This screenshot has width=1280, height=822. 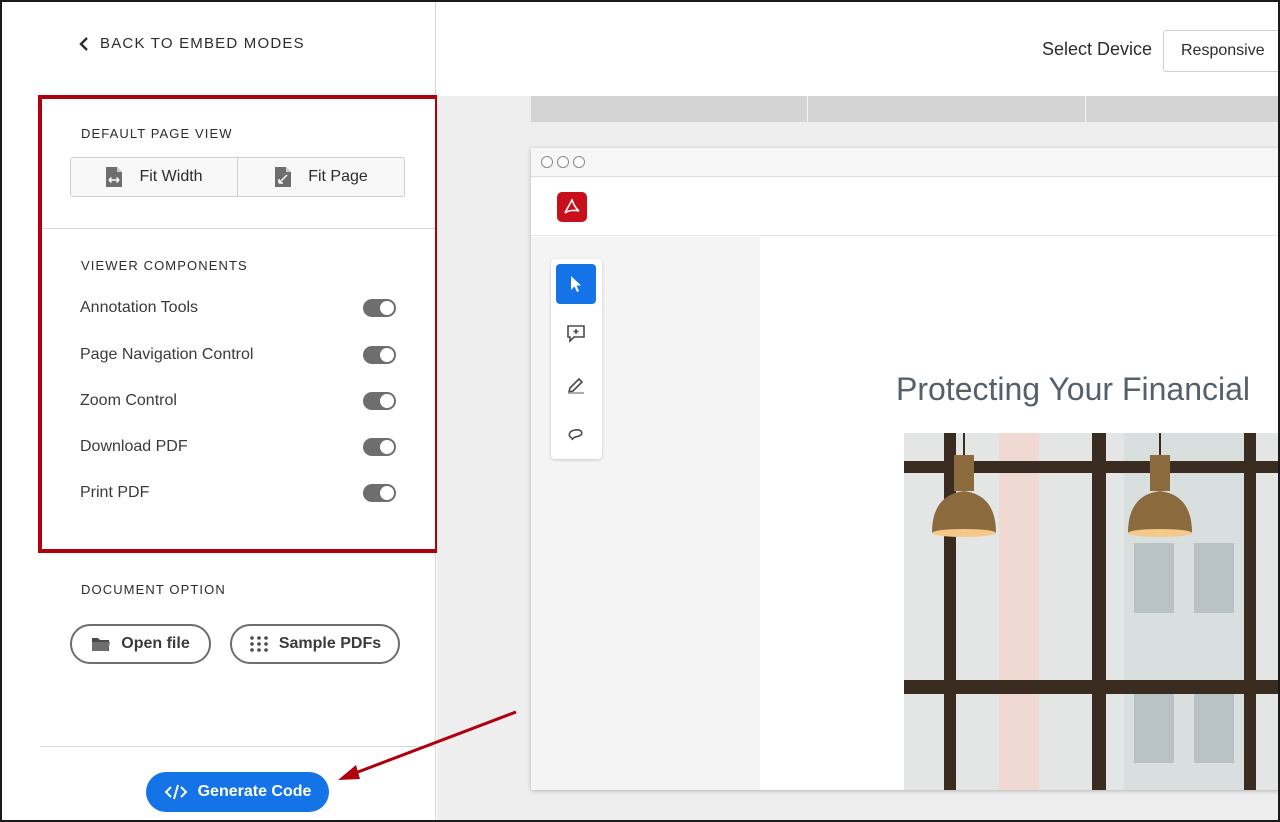 I want to click on select-device-label: Select Device, so click(x=1097, y=49).